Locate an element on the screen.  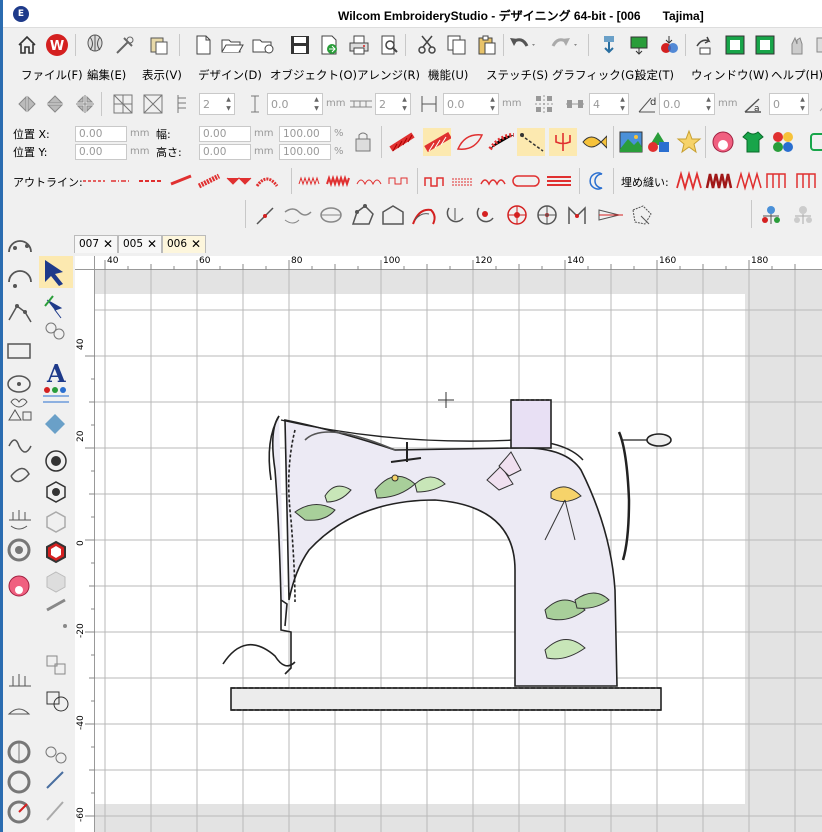
menu-stitch: ステッチ(S) is located at coordinates (517, 75).